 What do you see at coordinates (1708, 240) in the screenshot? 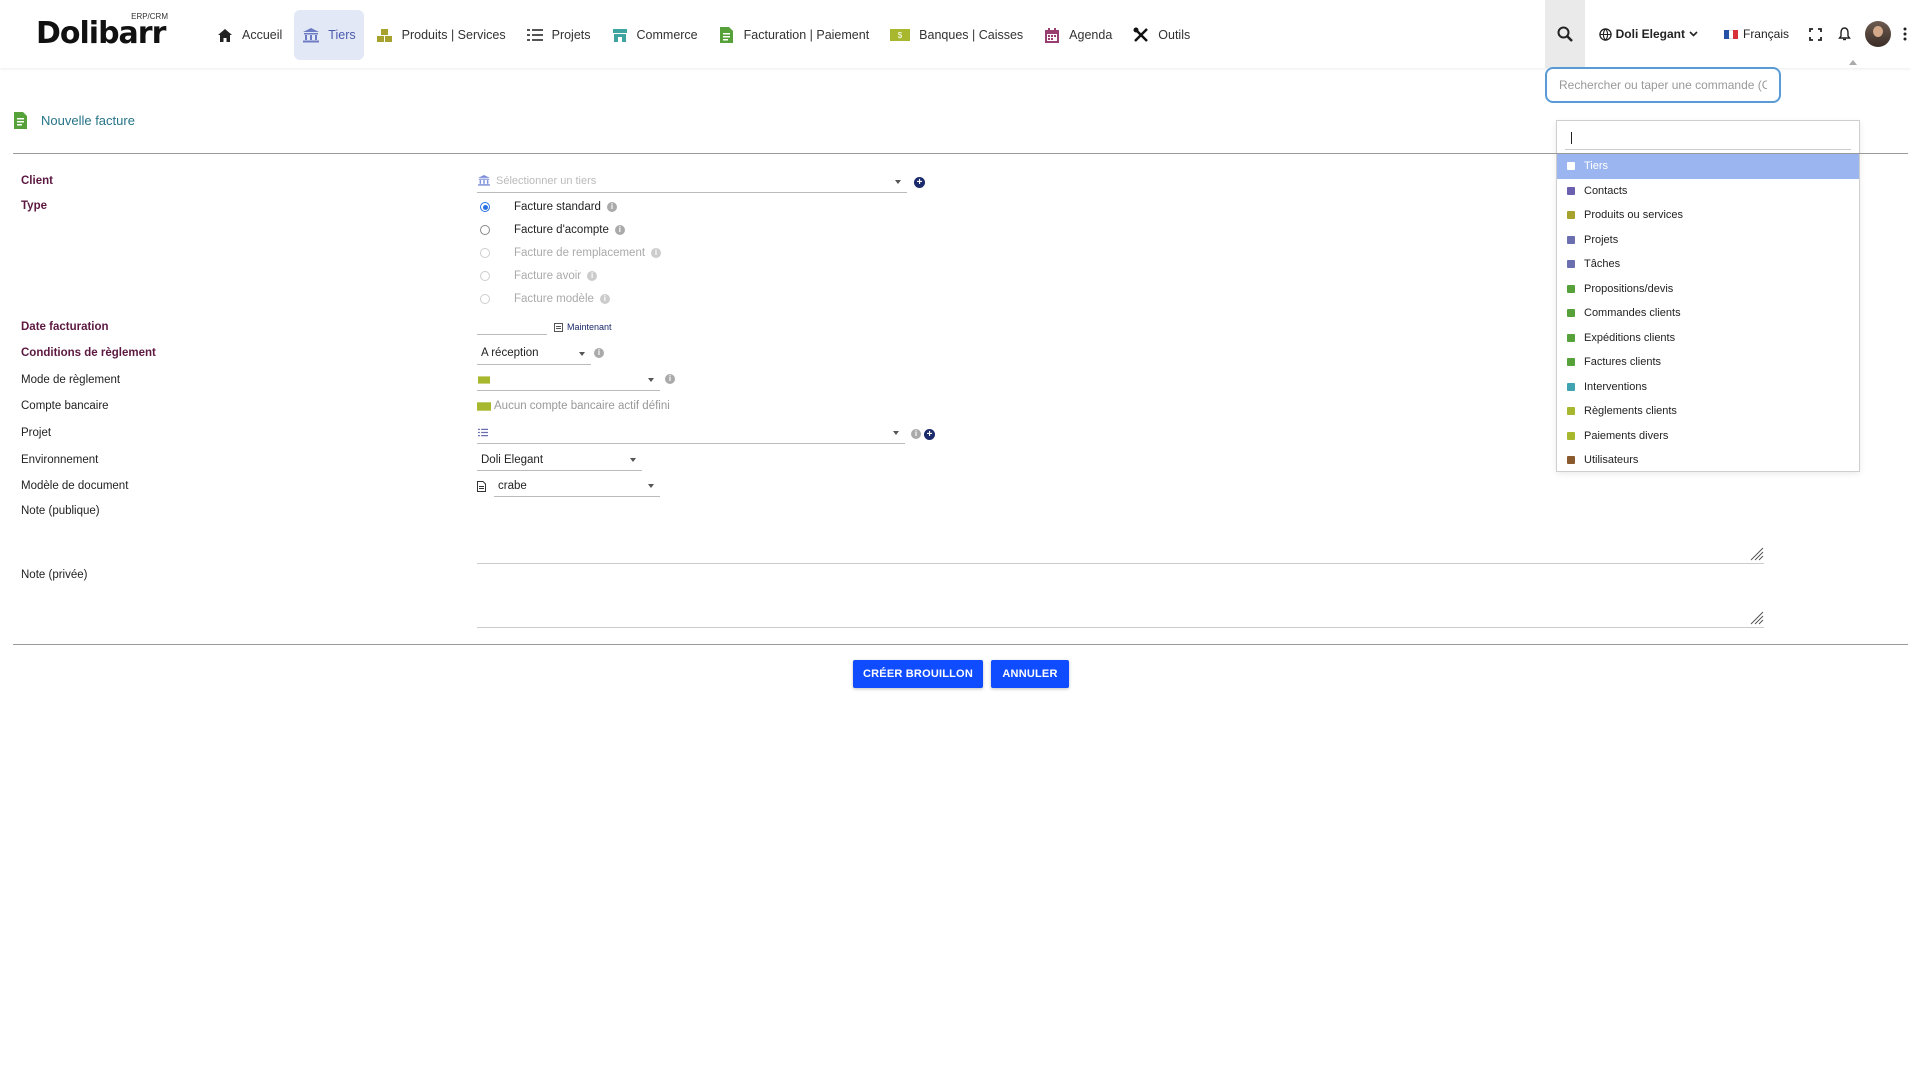
I see `search-option-projets: Projets` at bounding box center [1708, 240].